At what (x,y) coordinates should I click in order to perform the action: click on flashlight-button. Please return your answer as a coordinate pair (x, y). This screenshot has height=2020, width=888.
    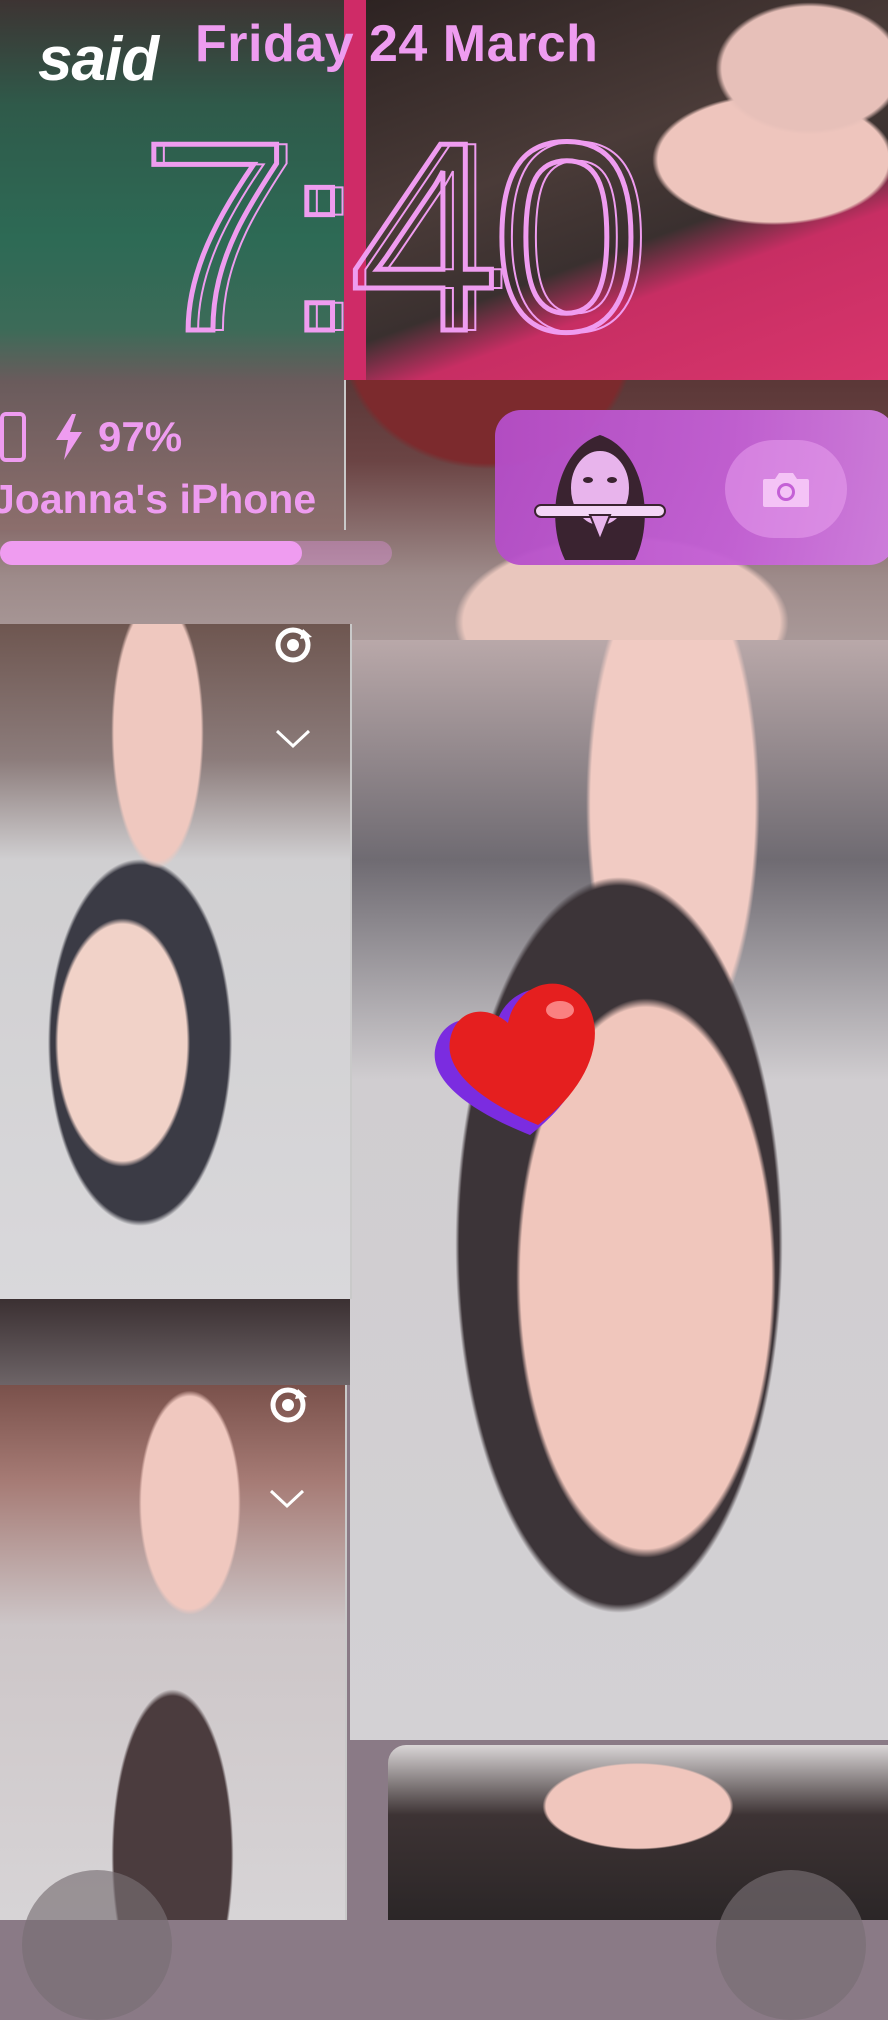
    Looking at the image, I should click on (97, 1945).